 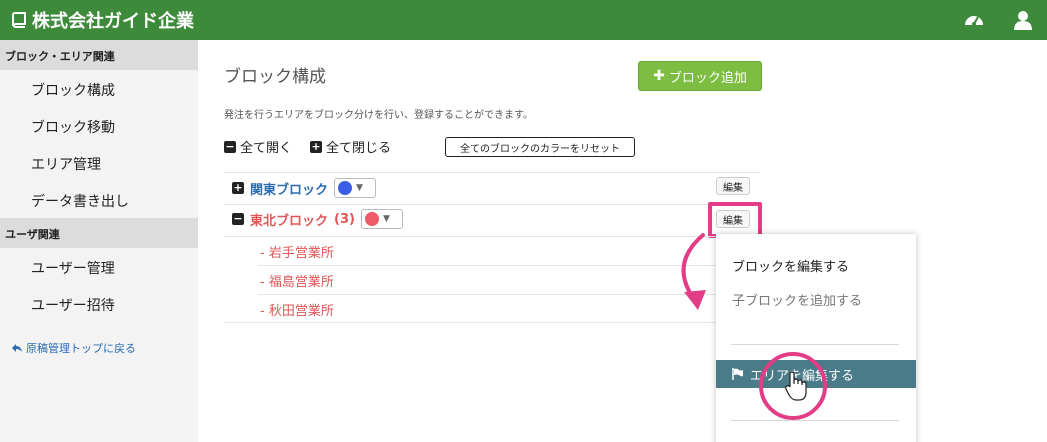 I want to click on block-actions-dropdown: ブロックを編集する 子ブロックを追加する エリアを編集する, so click(x=816, y=338).